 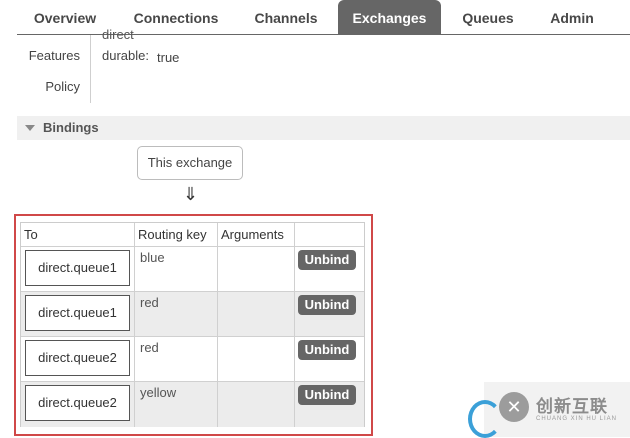 What do you see at coordinates (572, 17) in the screenshot?
I see `tab-admin: Admin` at bounding box center [572, 17].